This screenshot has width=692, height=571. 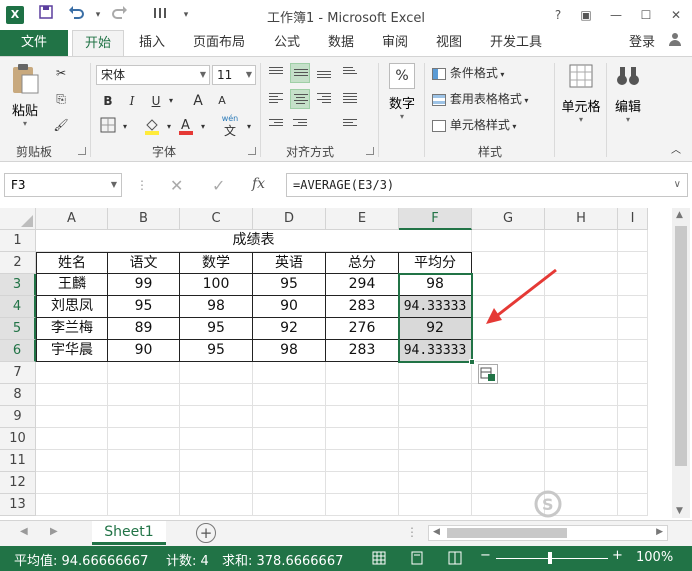 I want to click on scroll-right-icon: ▶, so click(x=54, y=531).